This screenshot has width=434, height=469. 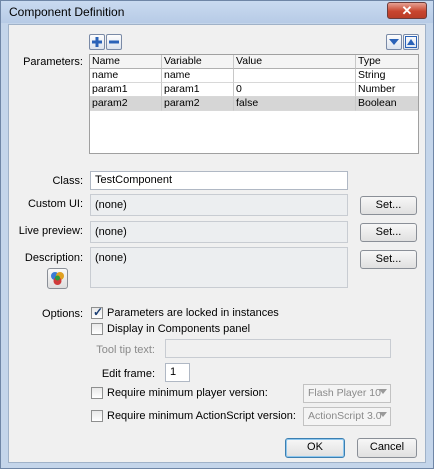 What do you see at coordinates (387, 62) in the screenshot?
I see `column-header-type: Type` at bounding box center [387, 62].